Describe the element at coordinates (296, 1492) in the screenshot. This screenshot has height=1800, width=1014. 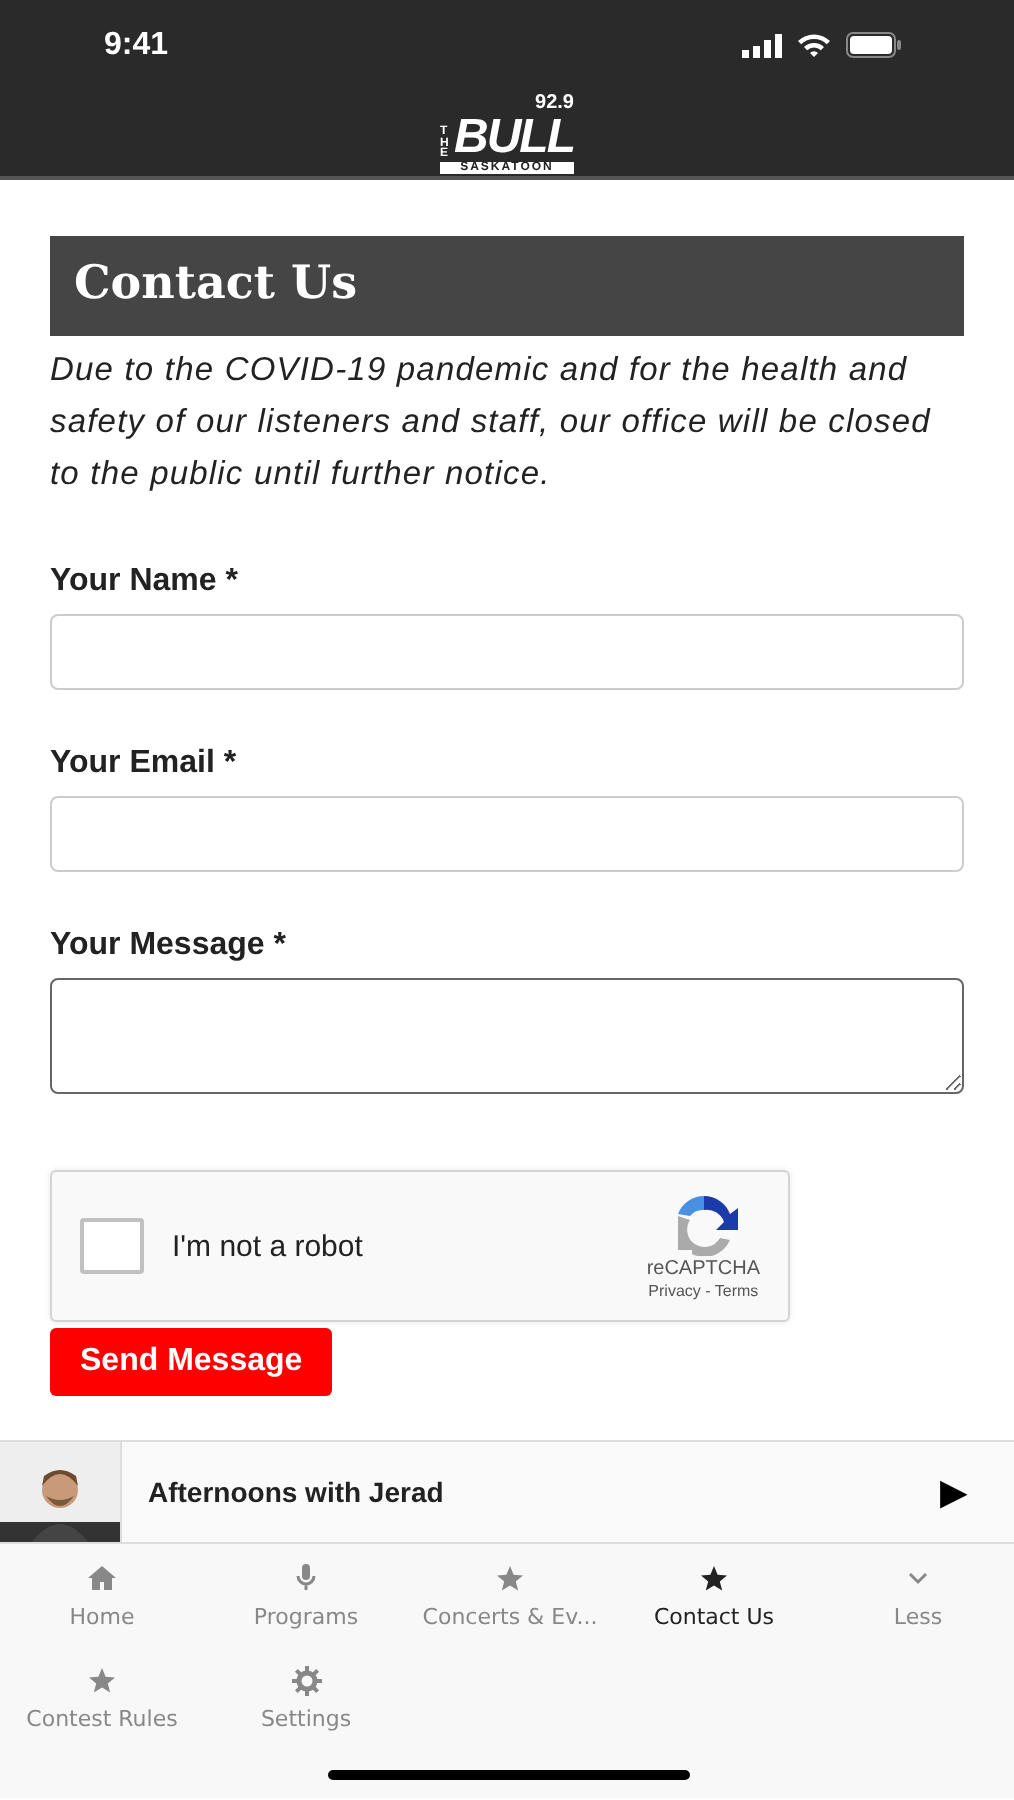
I see `show-title: Afternoons with Jerad` at that location.